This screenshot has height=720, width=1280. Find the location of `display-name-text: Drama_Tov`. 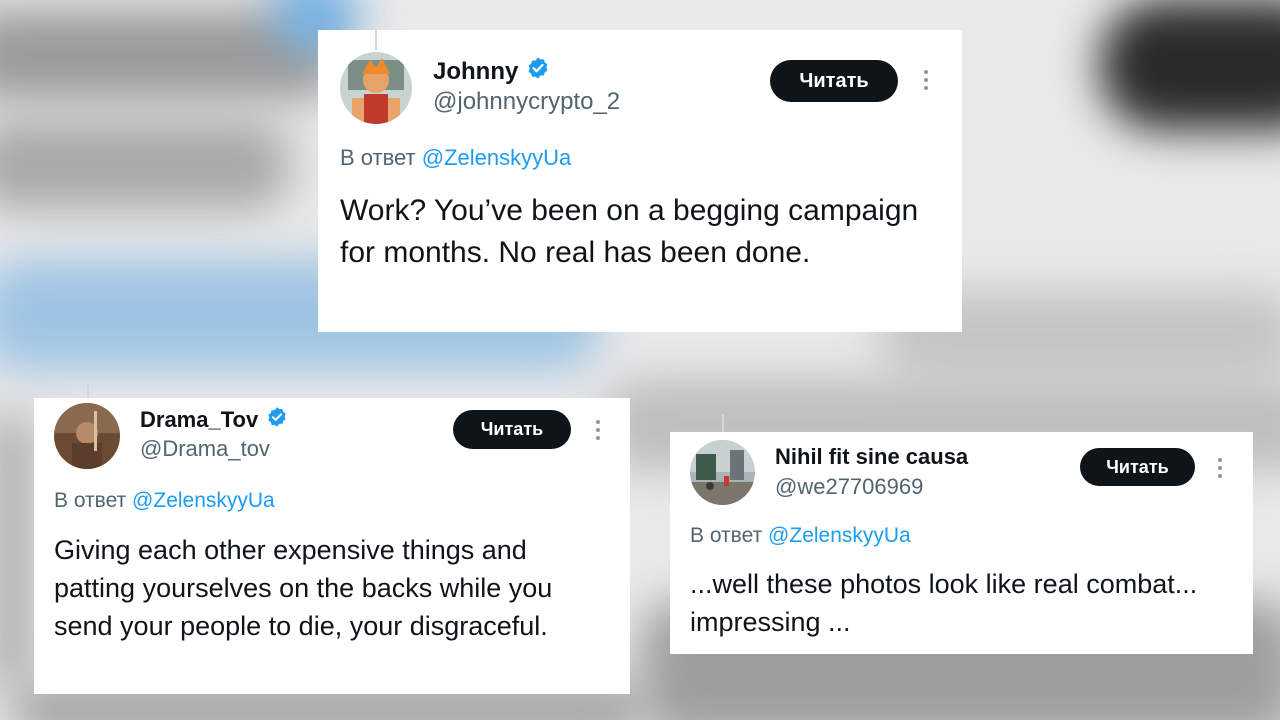

display-name-text: Drama_Tov is located at coordinates (199, 419).